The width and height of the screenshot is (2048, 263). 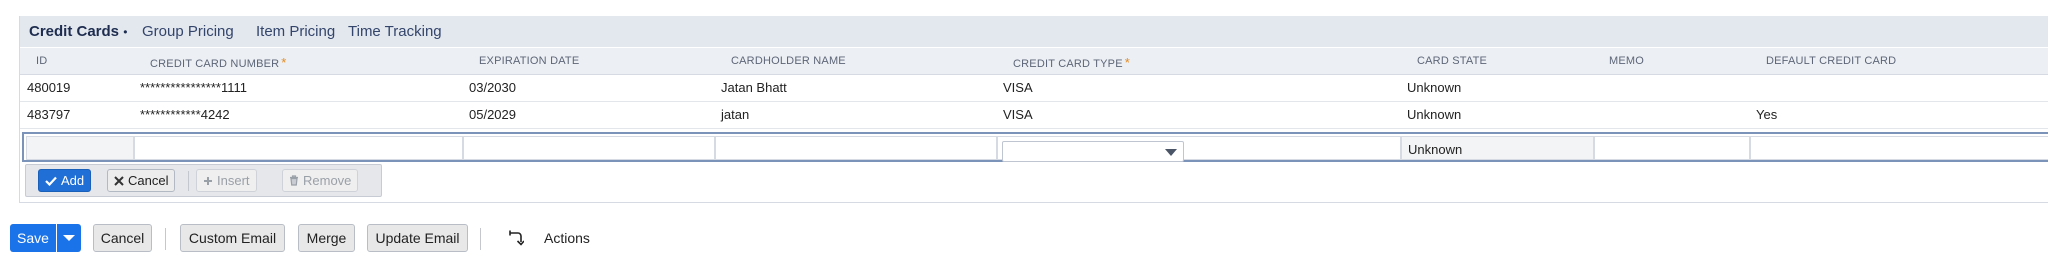 What do you see at coordinates (1767, 114) in the screenshot?
I see `cell-default-credit-card: Yes` at bounding box center [1767, 114].